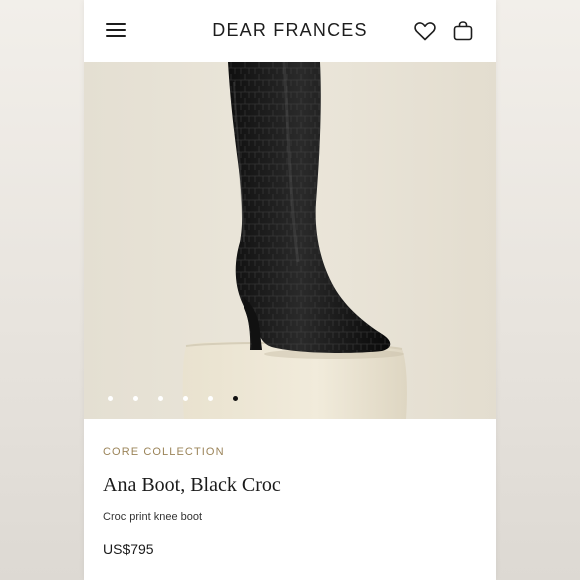 This screenshot has height=580, width=580. I want to click on top-bar: DEAR FRANCES, so click(290, 31).